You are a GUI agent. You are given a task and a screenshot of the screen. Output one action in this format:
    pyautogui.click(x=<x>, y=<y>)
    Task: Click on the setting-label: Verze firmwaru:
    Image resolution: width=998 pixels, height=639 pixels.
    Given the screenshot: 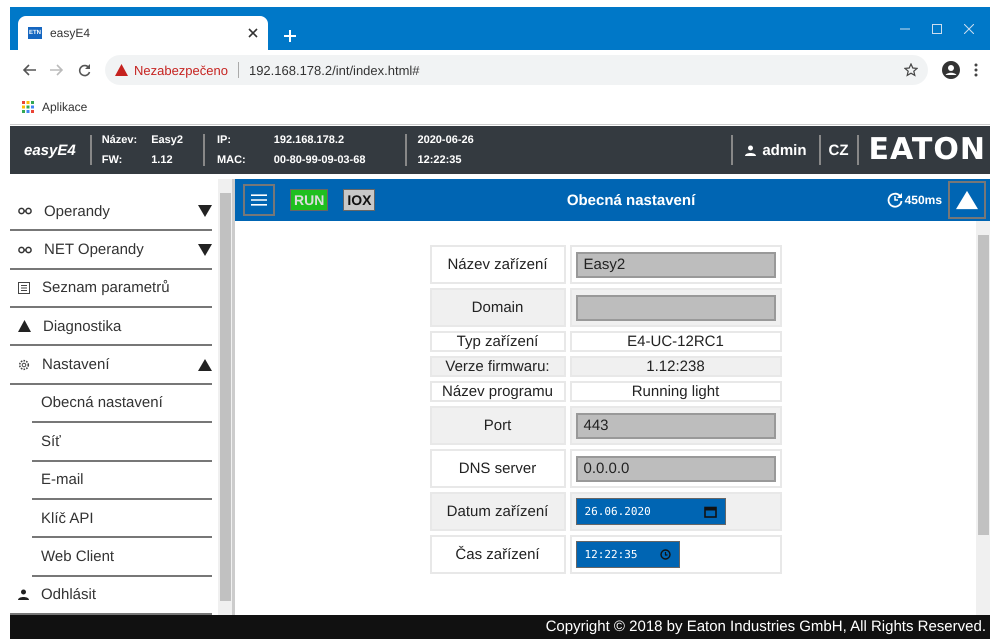 What is the action you would take?
    pyautogui.click(x=498, y=366)
    